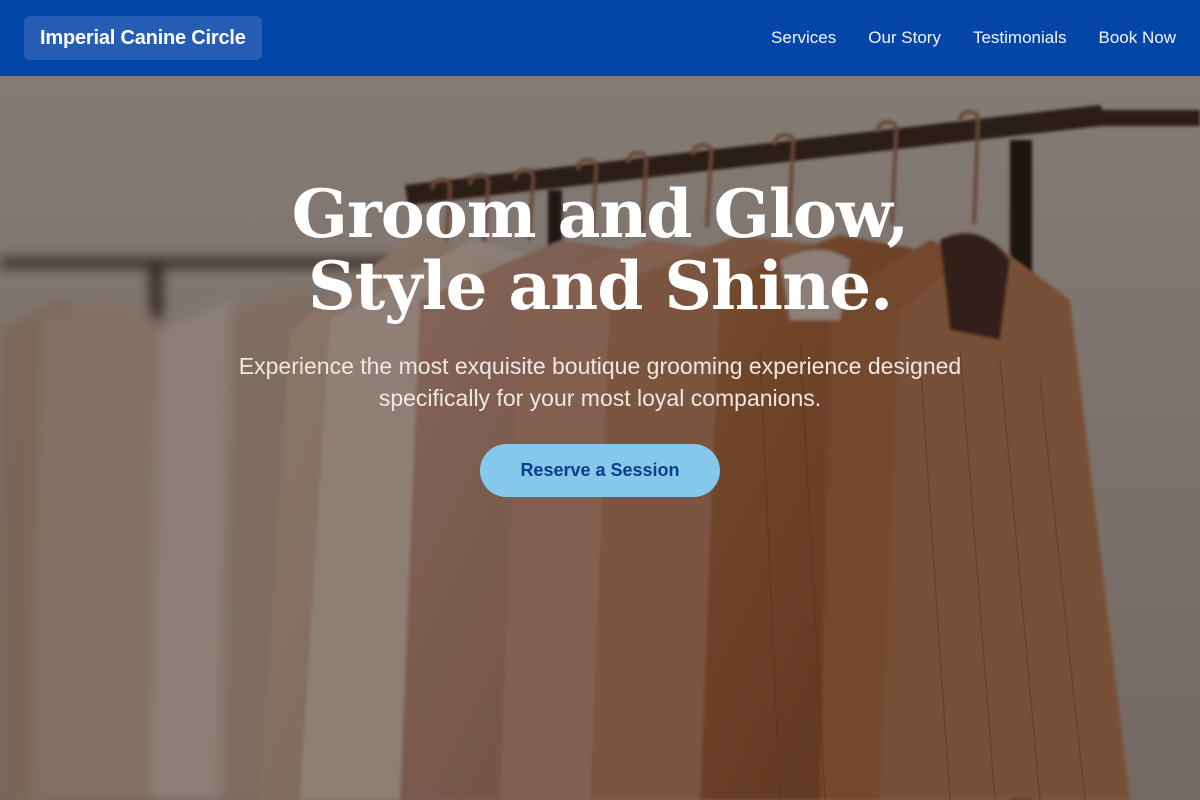  Describe the element at coordinates (600, 214) in the screenshot. I see `hero-headline-line1: Groom and Glow,` at that location.